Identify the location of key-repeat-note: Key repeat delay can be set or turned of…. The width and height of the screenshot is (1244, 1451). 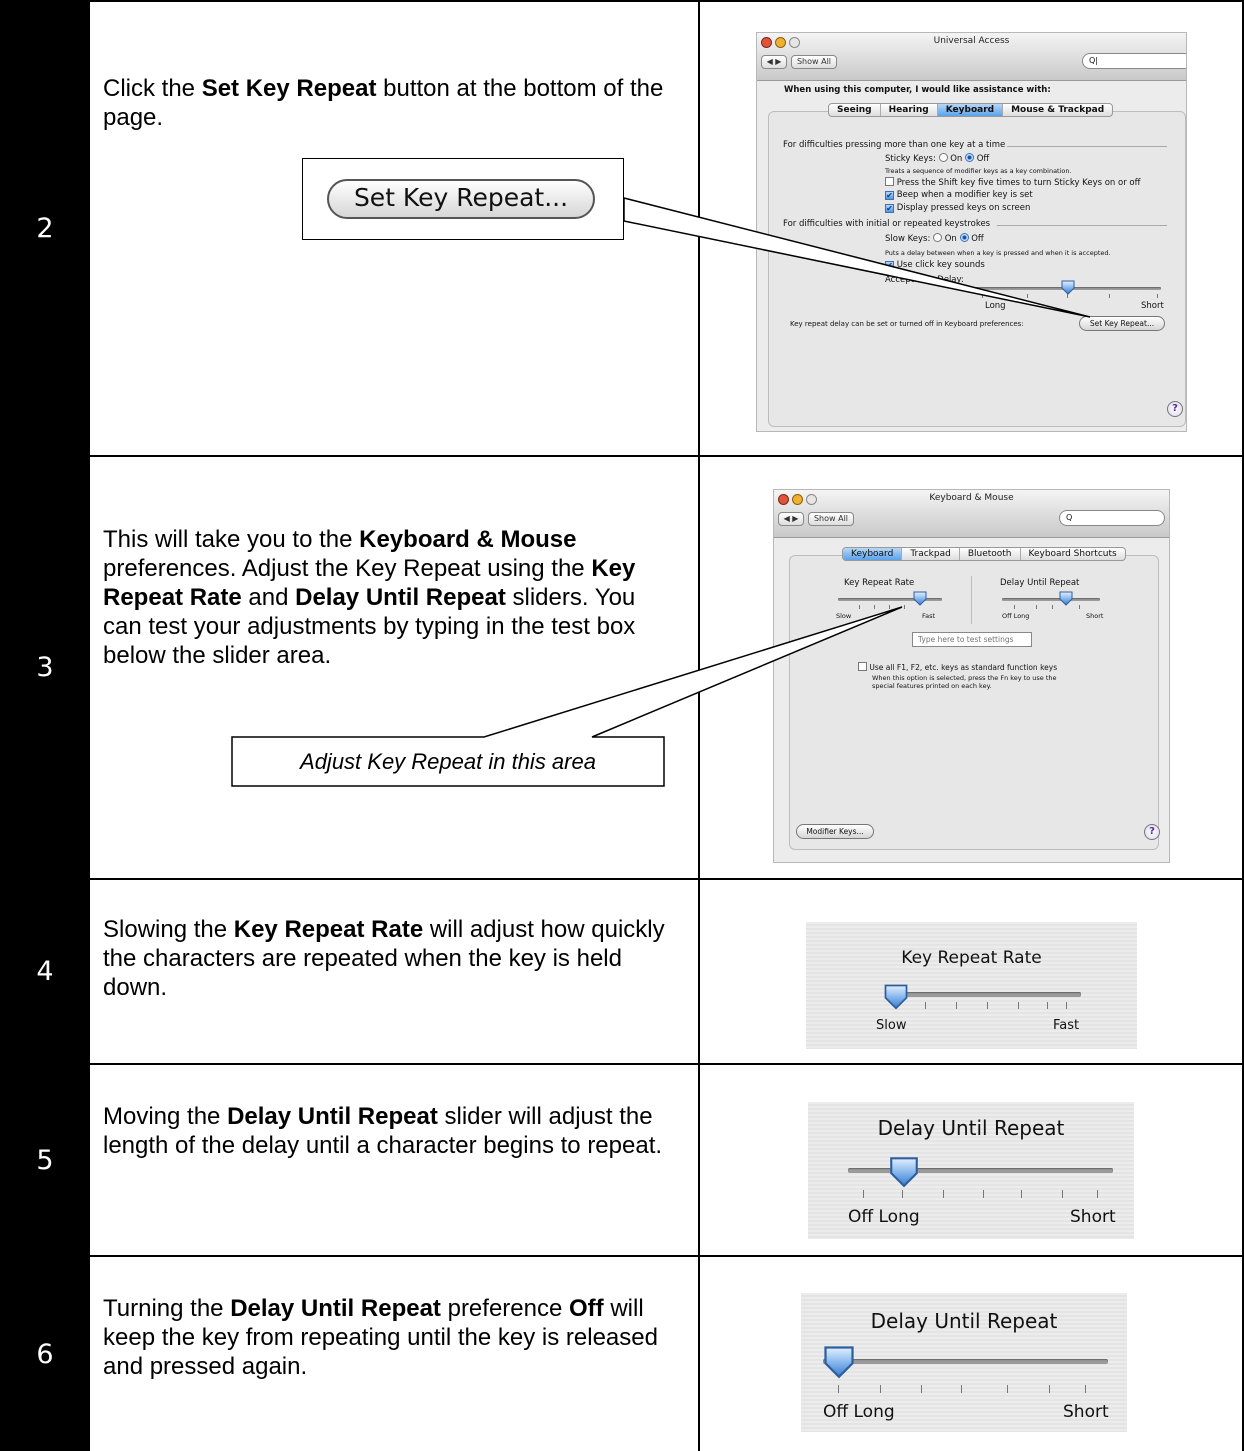
(907, 324).